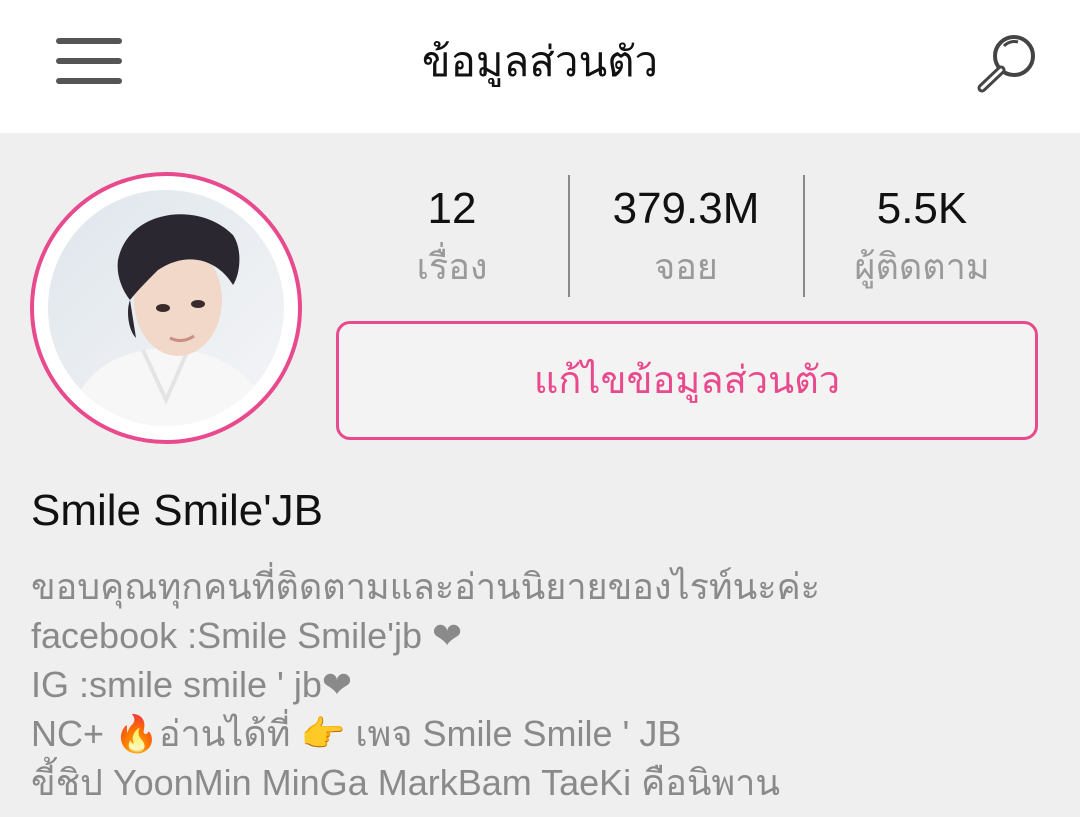 This screenshot has width=1080, height=817. I want to click on edit-profile-button: แก้ไขข้อมูลส่วนตัว, so click(687, 380).